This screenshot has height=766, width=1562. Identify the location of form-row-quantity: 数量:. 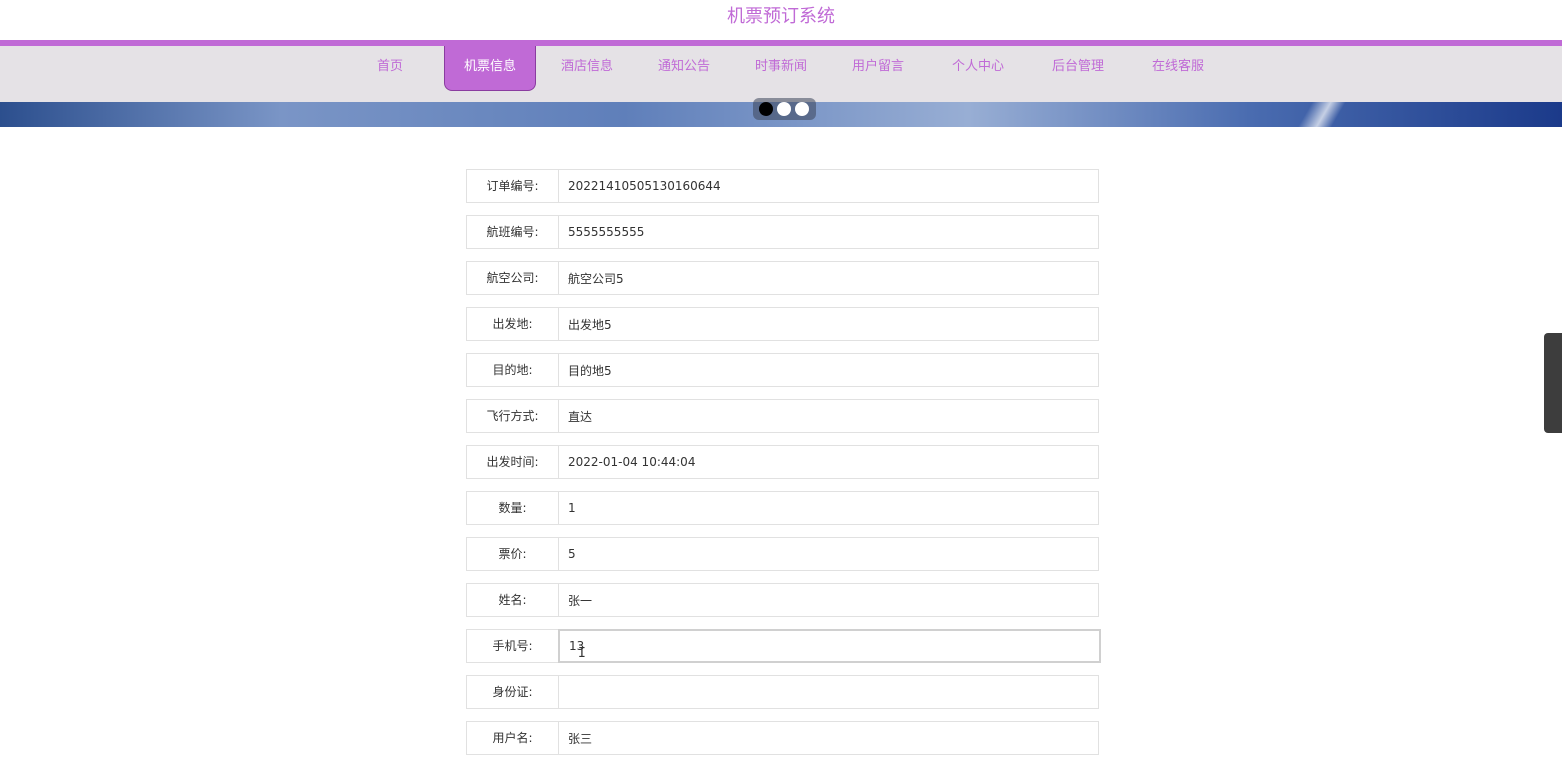
(784, 508).